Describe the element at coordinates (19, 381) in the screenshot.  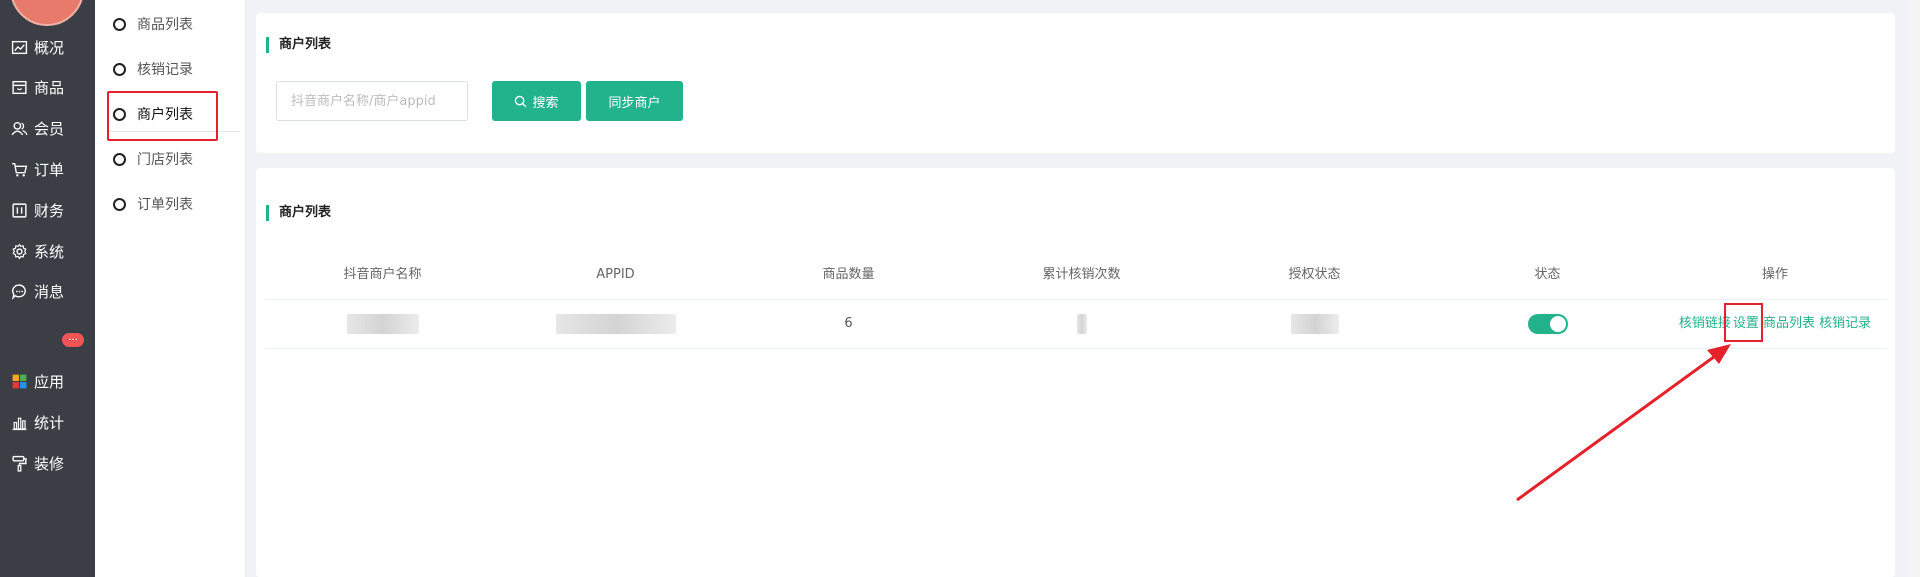
I see `apps-grid-icon` at that location.